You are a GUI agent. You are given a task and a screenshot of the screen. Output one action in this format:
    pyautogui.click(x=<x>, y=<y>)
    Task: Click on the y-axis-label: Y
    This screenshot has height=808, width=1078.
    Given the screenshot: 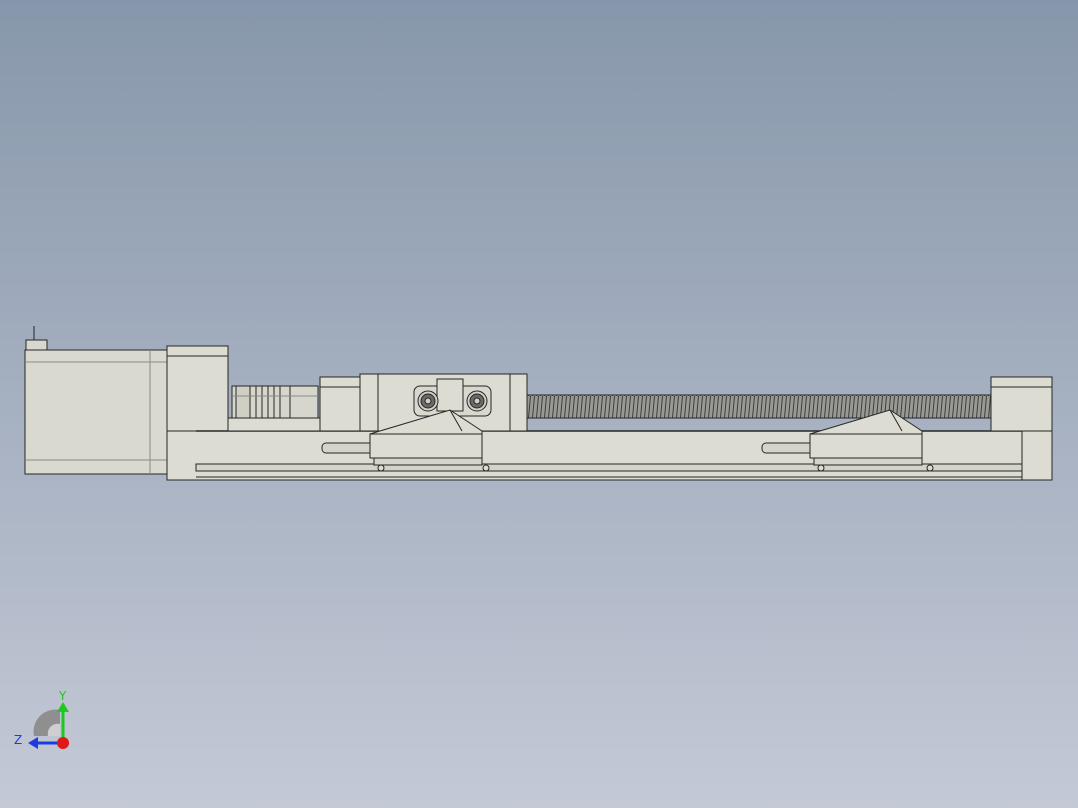 What is the action you would take?
    pyautogui.click(x=62, y=696)
    